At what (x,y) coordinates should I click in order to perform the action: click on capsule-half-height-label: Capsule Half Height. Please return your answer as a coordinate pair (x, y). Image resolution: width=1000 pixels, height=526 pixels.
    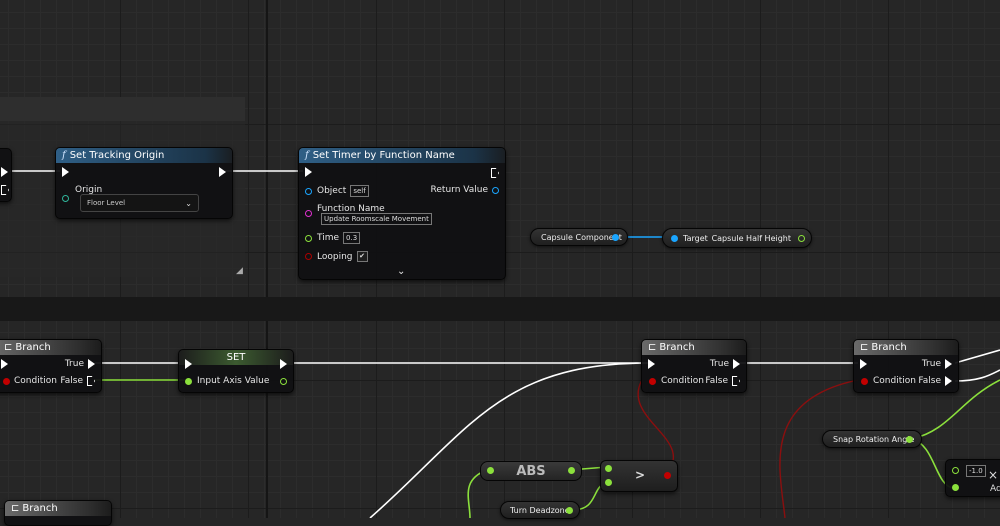
    Looking at the image, I should click on (751, 238).